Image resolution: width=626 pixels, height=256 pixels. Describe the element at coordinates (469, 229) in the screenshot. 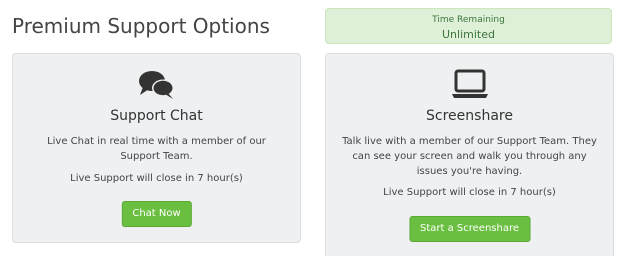

I see `start-screenshare-button: Start a Screenshare` at that location.